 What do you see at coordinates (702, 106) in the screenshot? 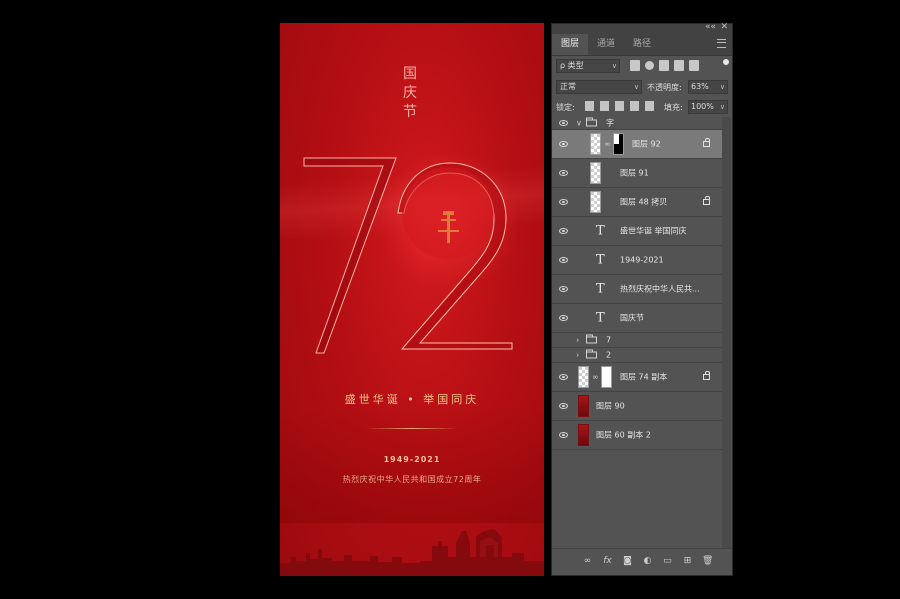
I see `fill-value: 100%` at bounding box center [702, 106].